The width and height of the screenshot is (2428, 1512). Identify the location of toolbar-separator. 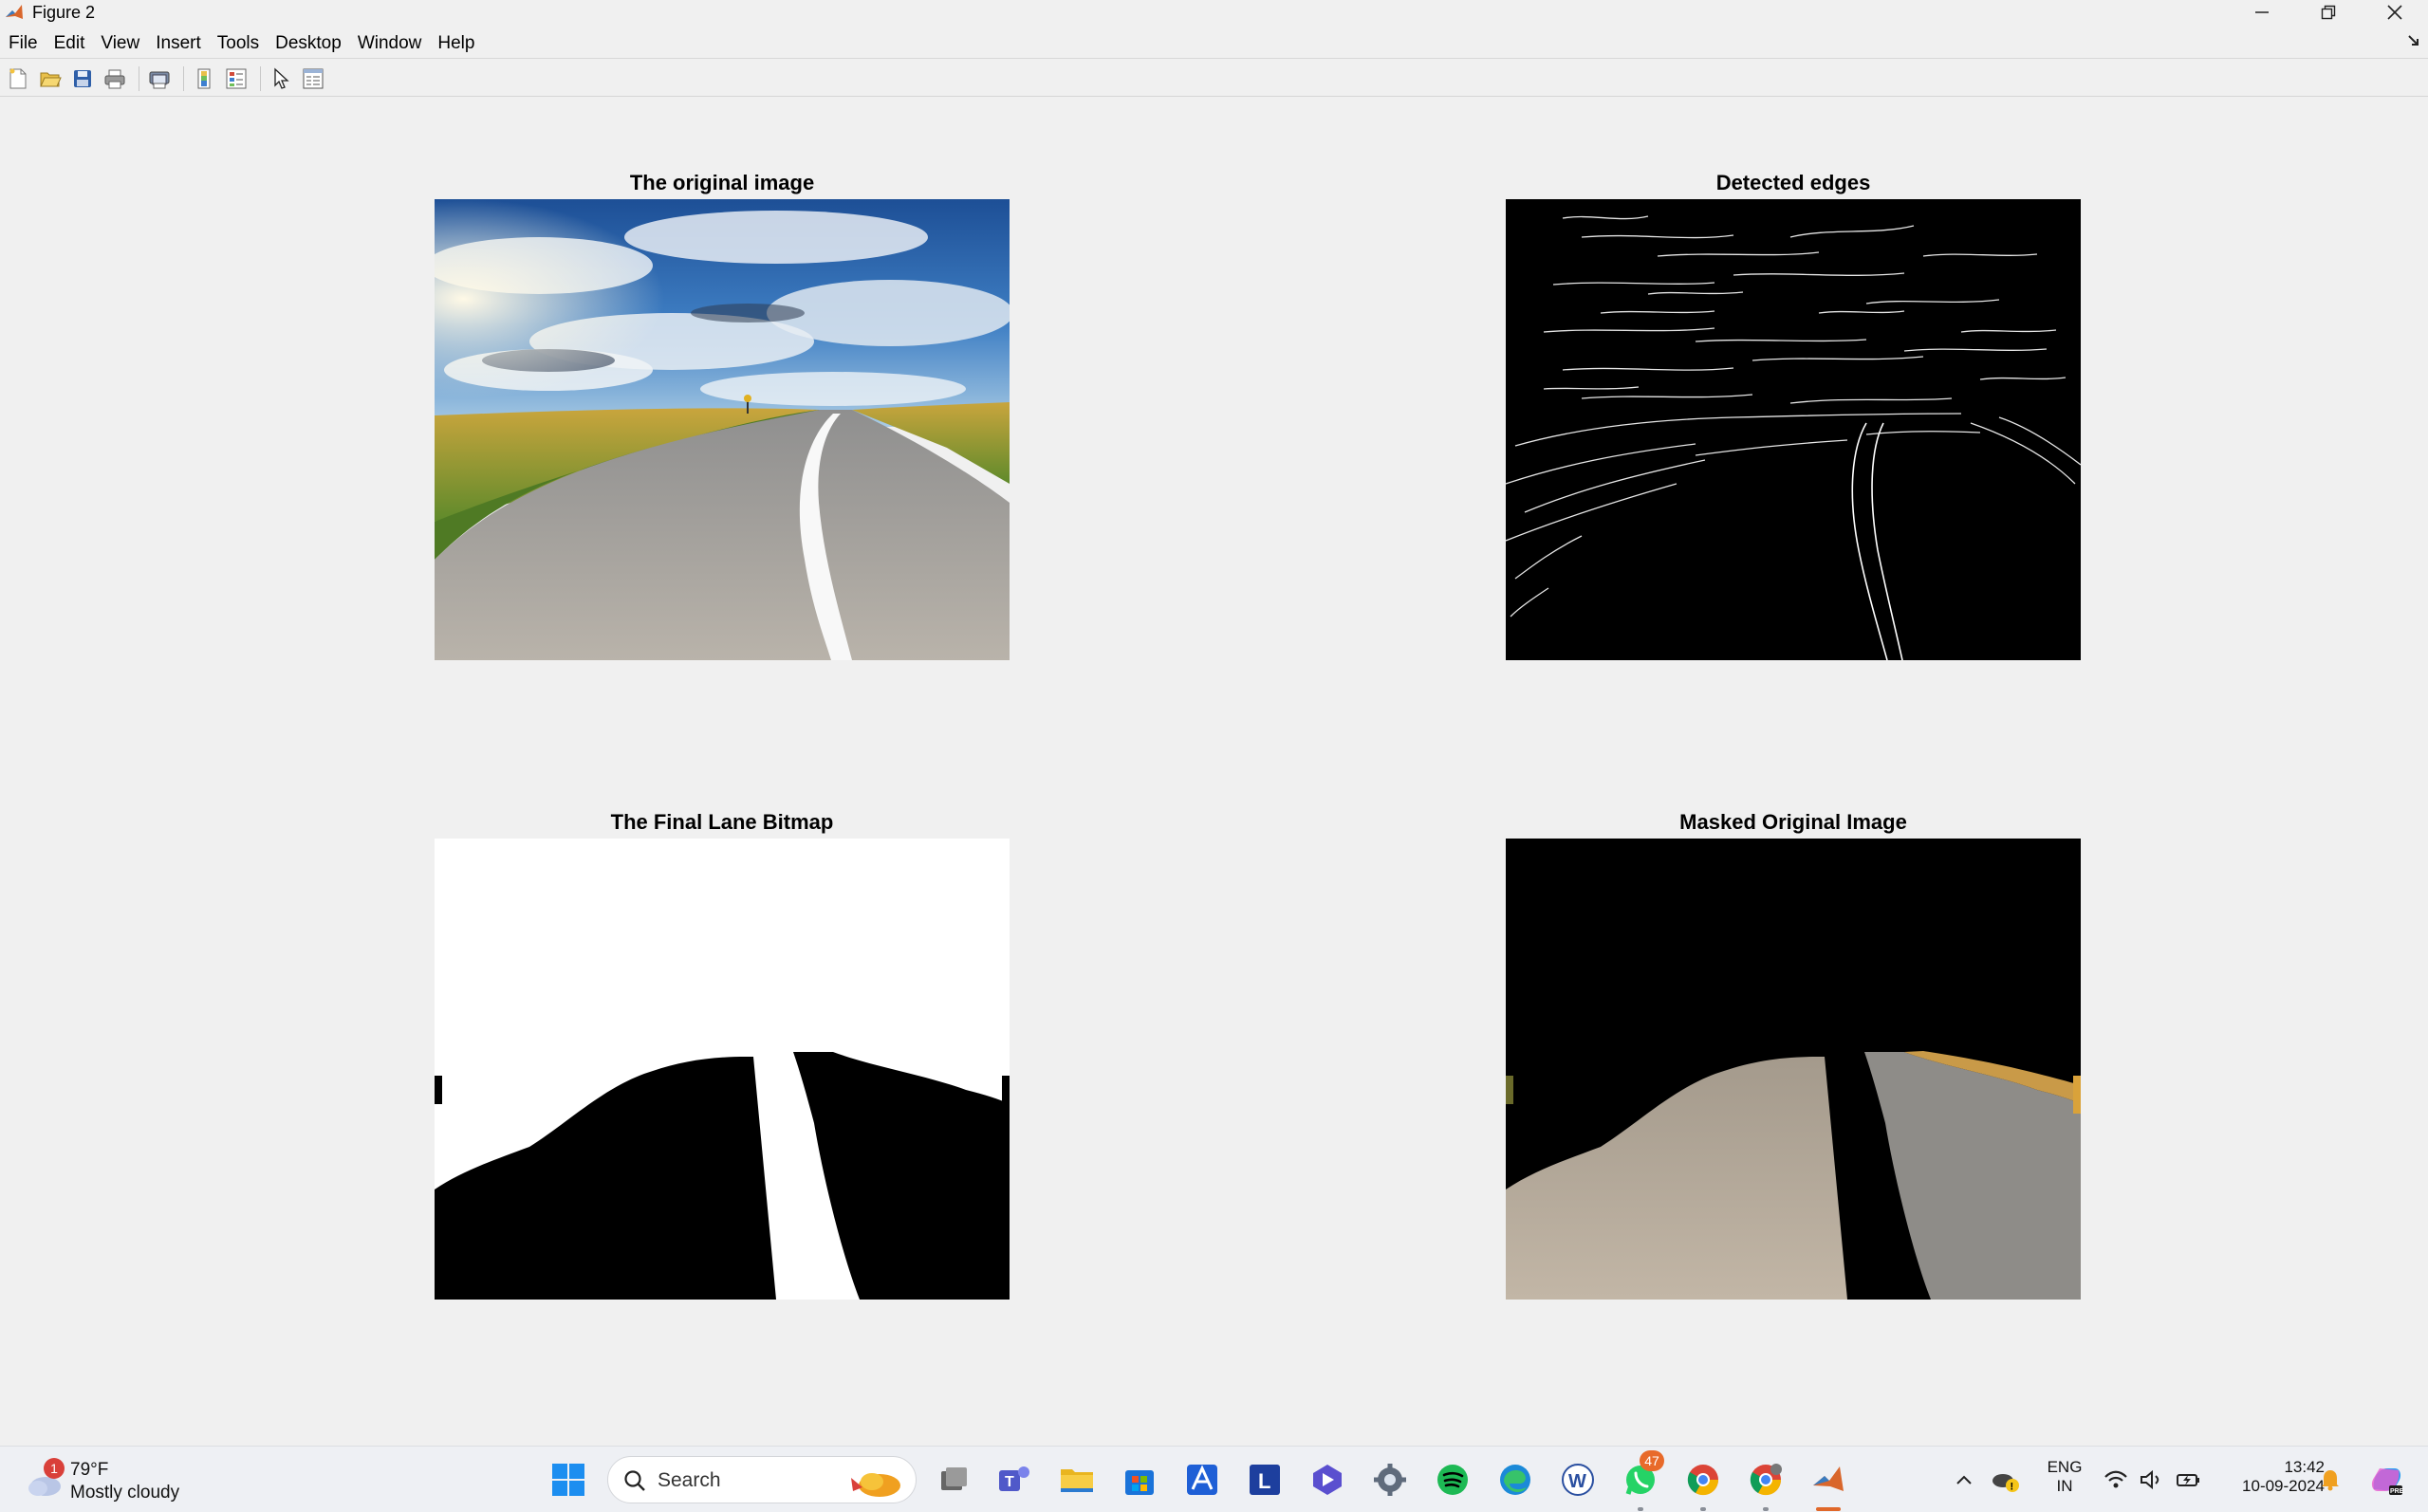
(260, 78).